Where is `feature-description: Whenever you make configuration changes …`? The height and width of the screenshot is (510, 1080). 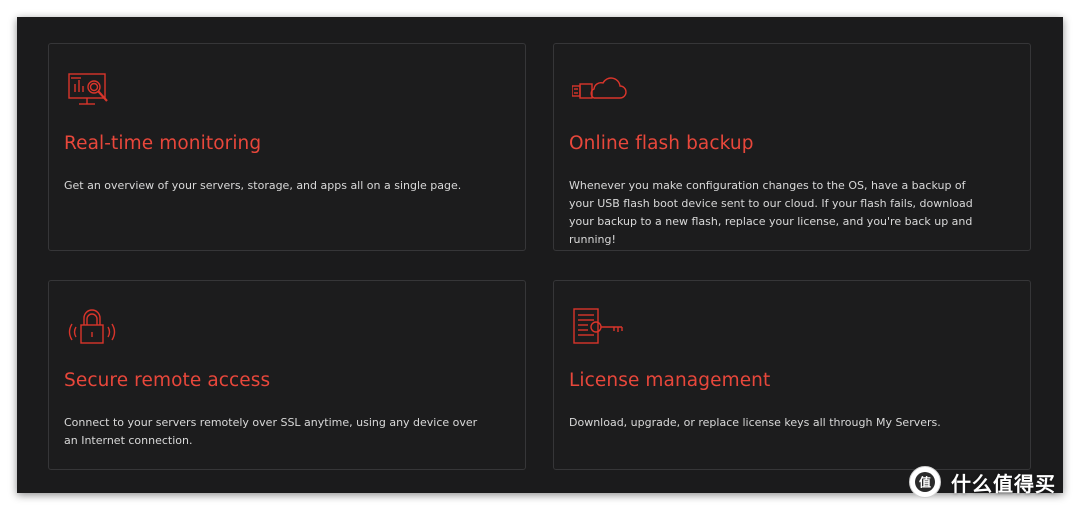 feature-description: Whenever you make configuration changes … is located at coordinates (771, 212).